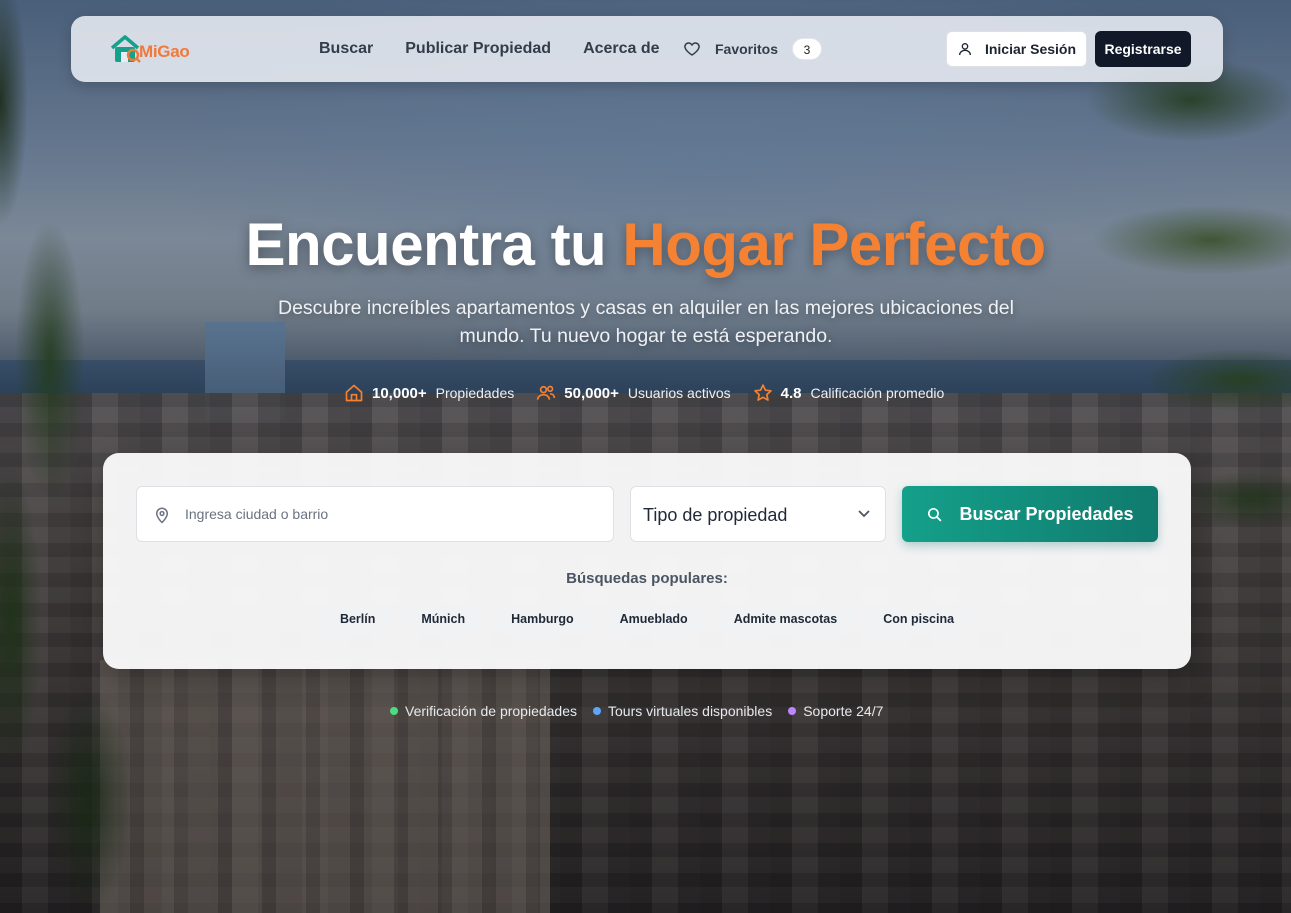 Image resolution: width=1291 pixels, height=913 pixels. What do you see at coordinates (679, 393) in the screenshot?
I see `stat-label: Usuarios activos` at bounding box center [679, 393].